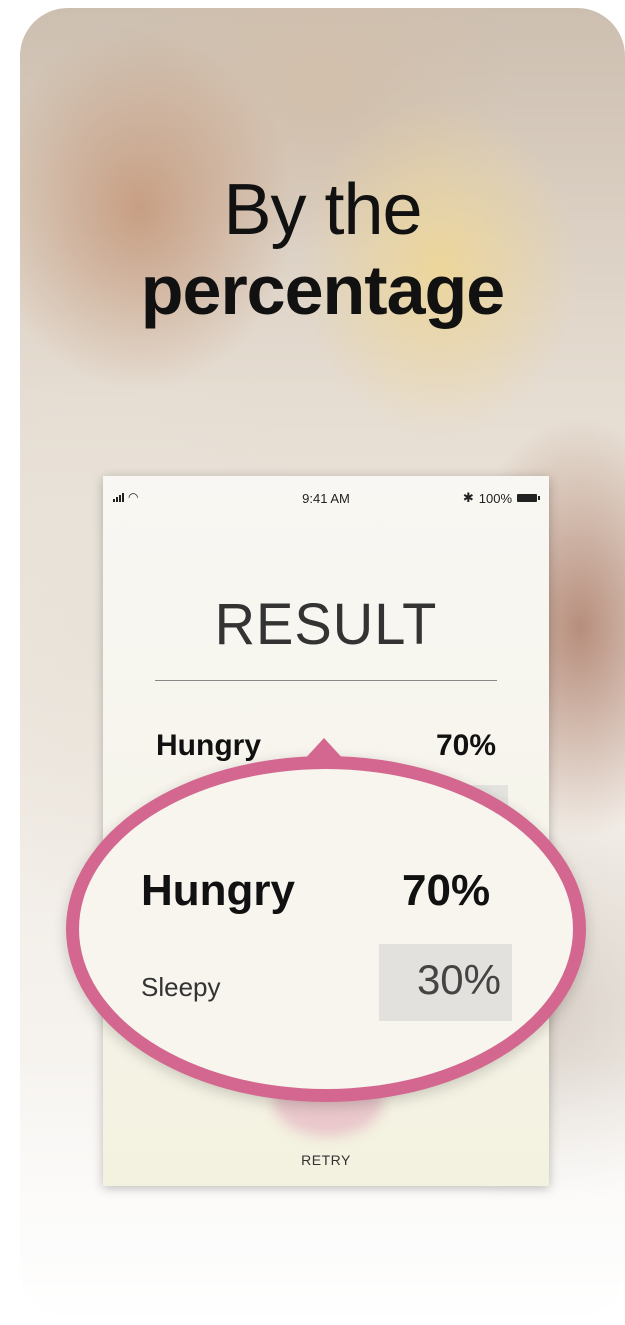  Describe the element at coordinates (326, 498) in the screenshot. I see `status-bar: ◠ 9:41 AM ✱ 100%` at that location.